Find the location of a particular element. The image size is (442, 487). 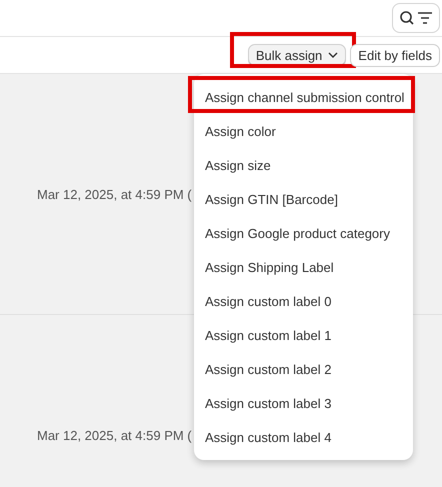

menu-item: Assign custom label 3 is located at coordinates (303, 403).